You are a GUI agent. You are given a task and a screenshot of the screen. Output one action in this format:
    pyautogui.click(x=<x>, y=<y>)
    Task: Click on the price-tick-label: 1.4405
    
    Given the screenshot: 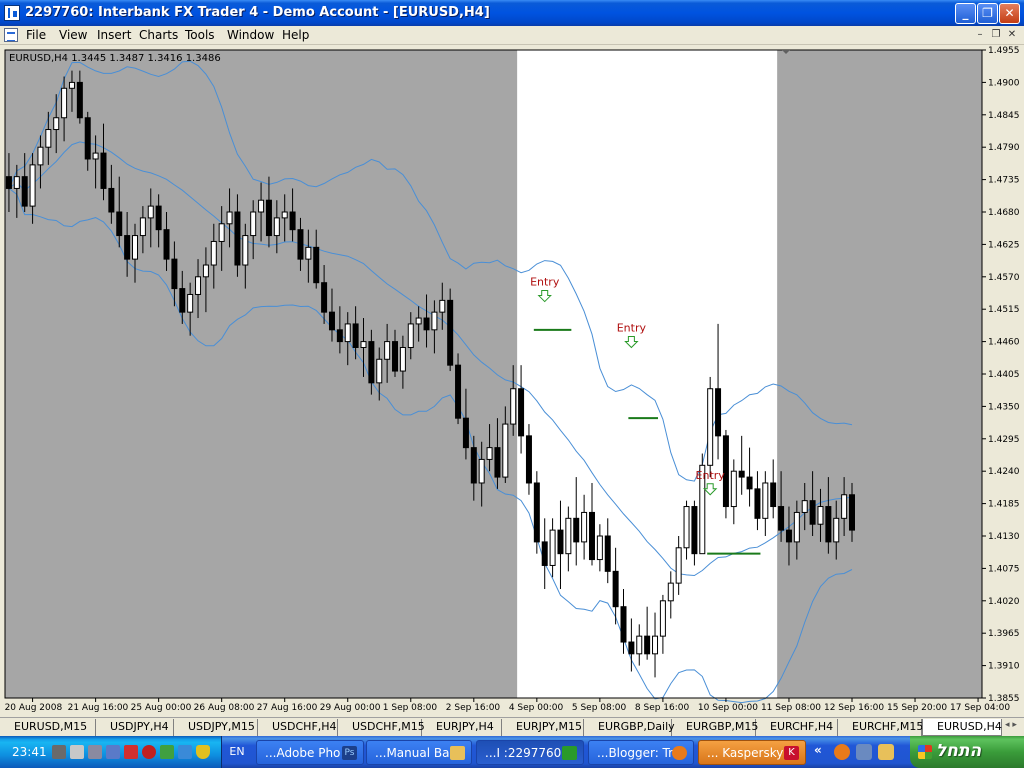 What is the action you would take?
    pyautogui.click(x=1004, y=375)
    